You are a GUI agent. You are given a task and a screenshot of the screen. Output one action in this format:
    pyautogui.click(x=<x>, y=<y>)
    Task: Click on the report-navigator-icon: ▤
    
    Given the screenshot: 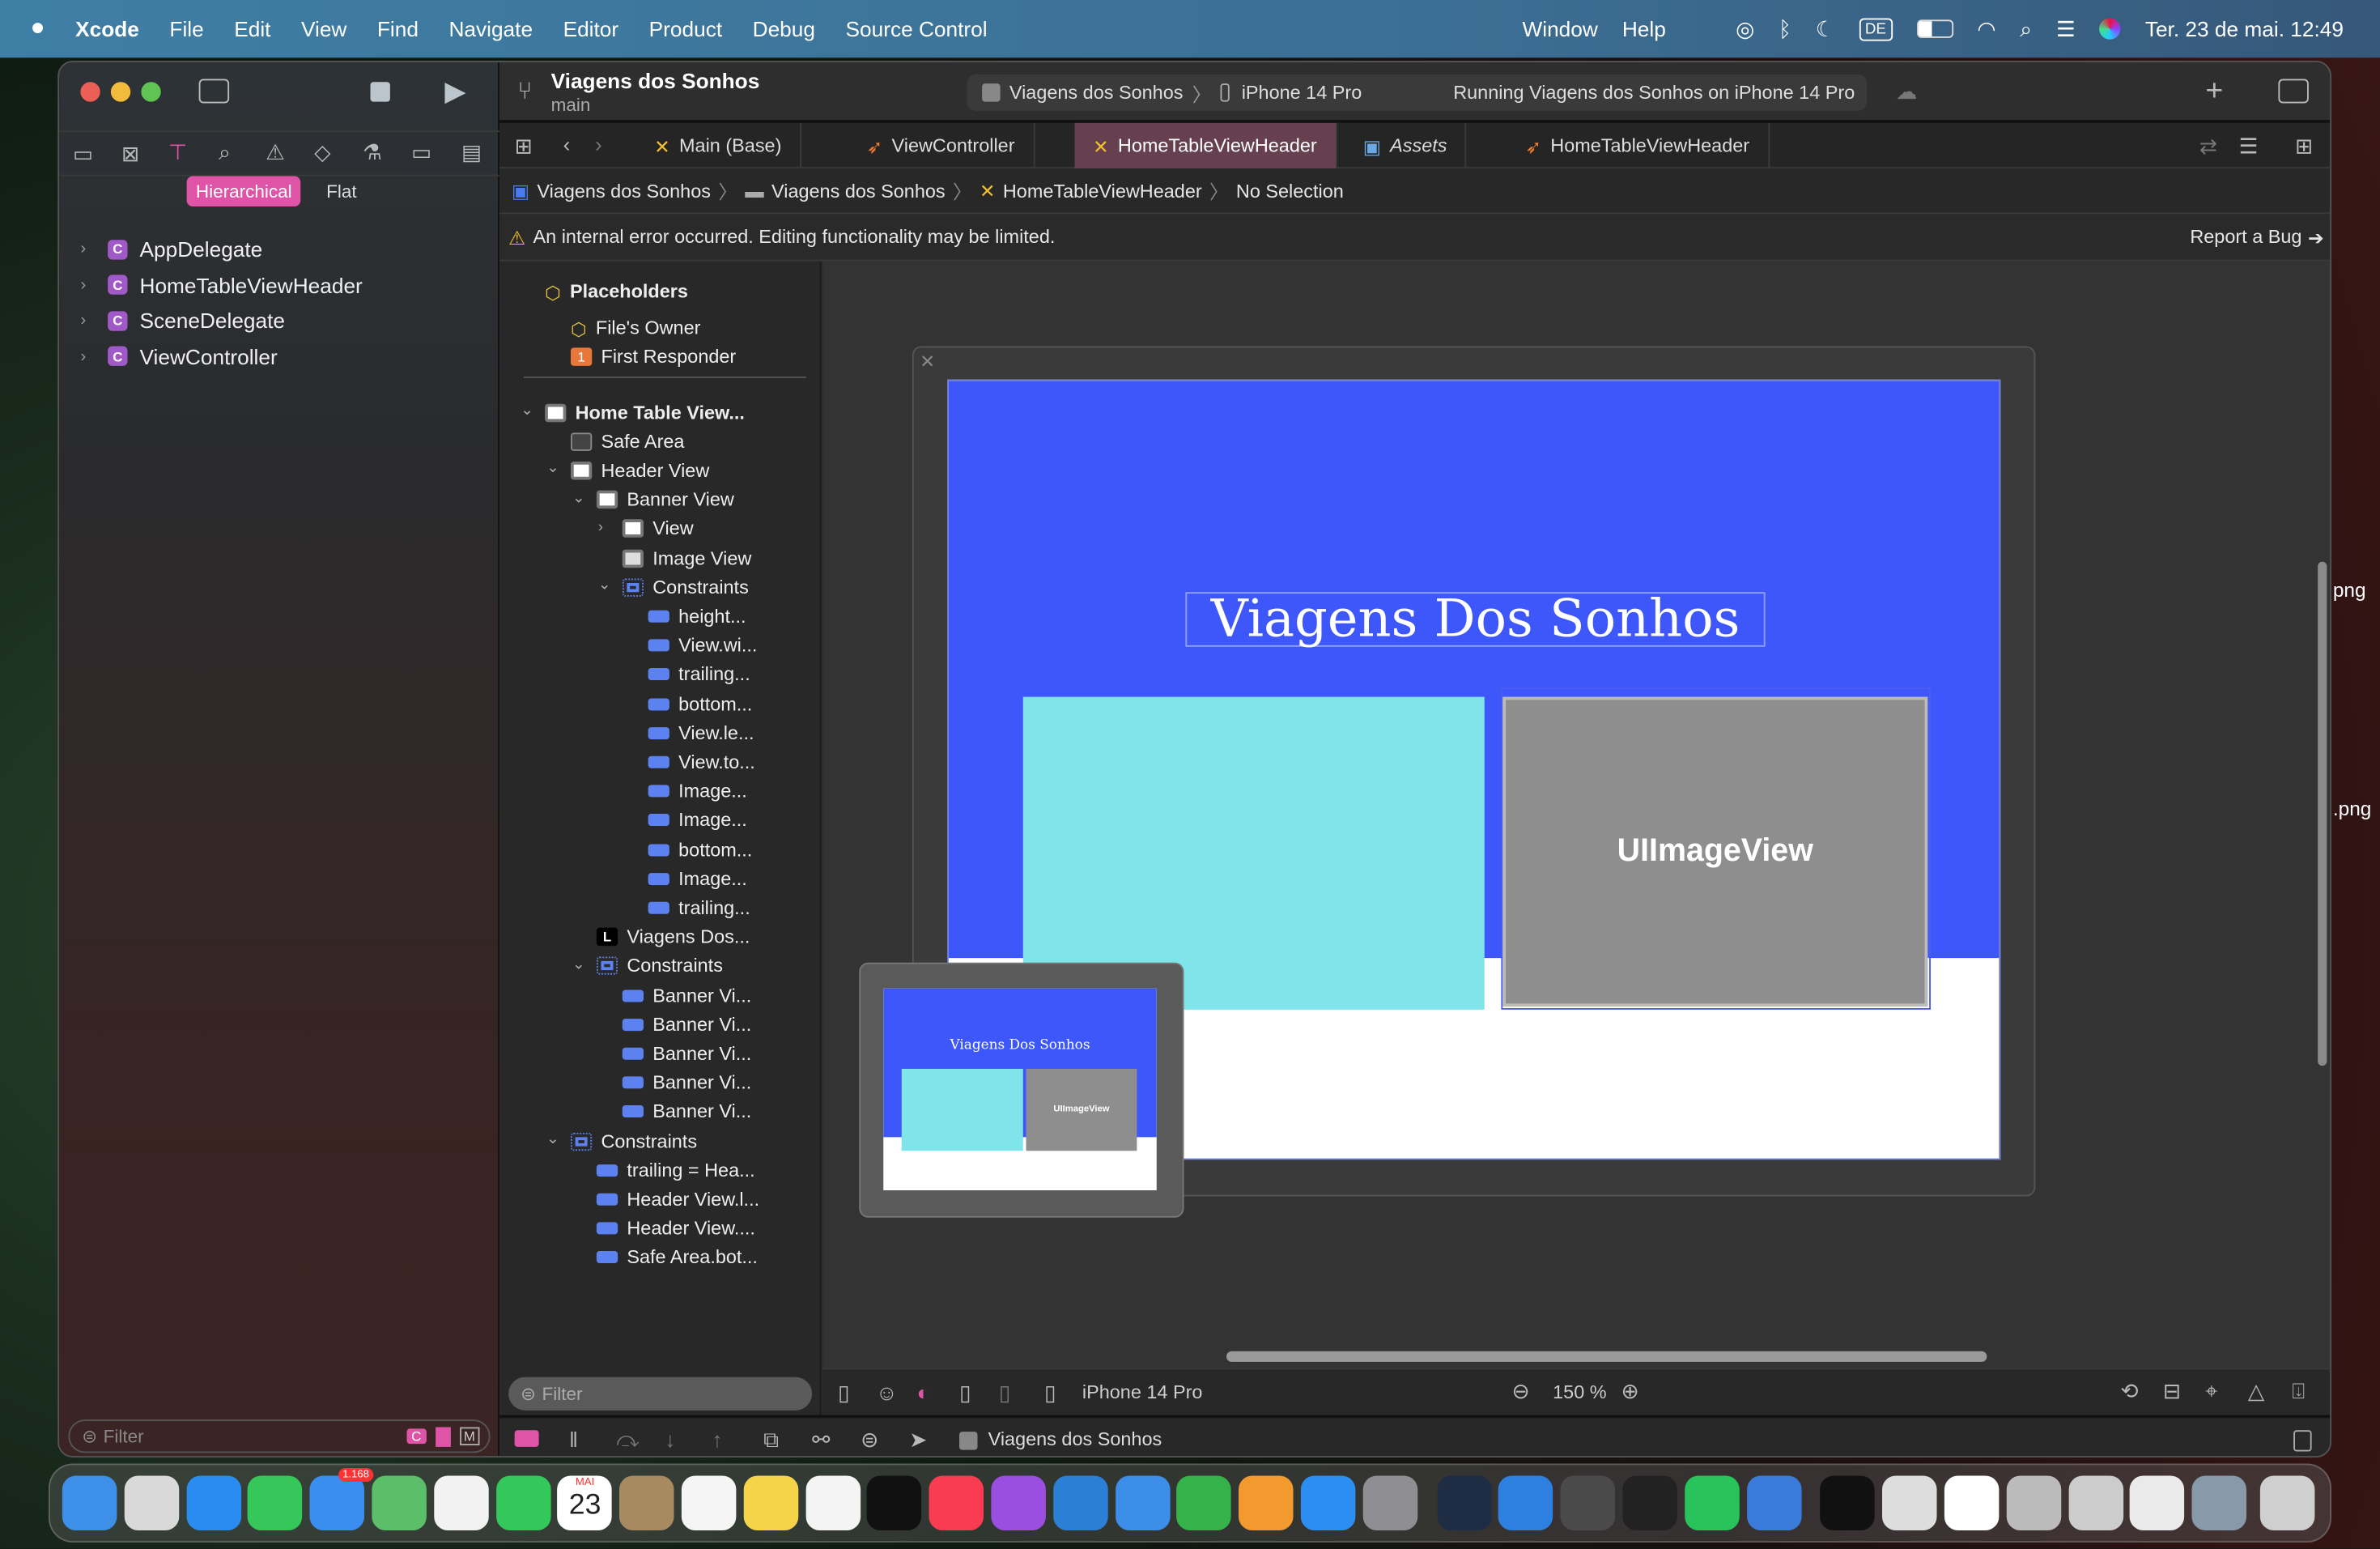 What is the action you would take?
    pyautogui.click(x=472, y=151)
    